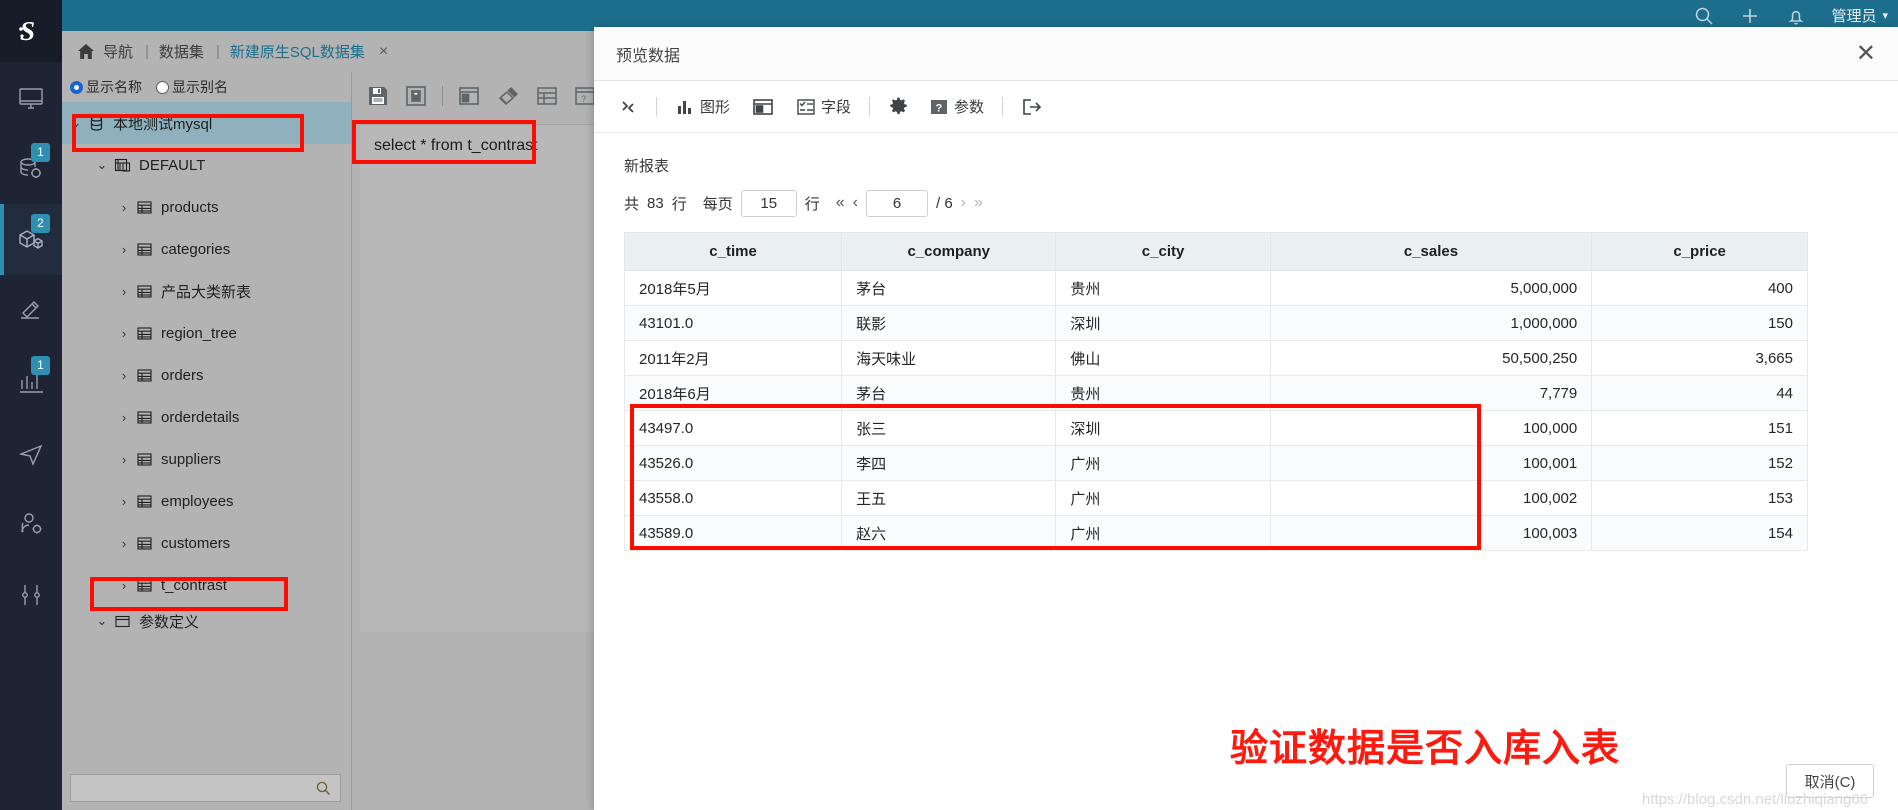 This screenshot has width=1898, height=810. I want to click on tree-node-parameters: ⌄ 参数定义, so click(206, 621).